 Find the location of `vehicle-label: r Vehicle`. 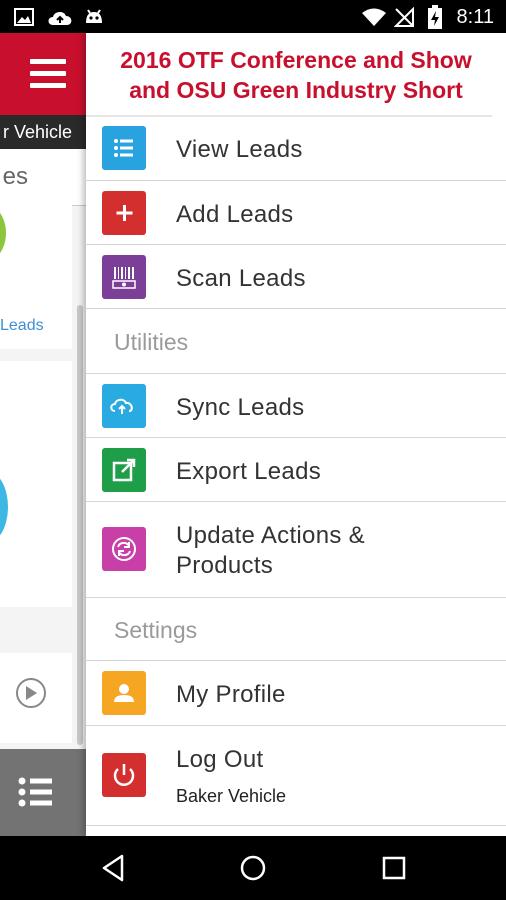

vehicle-label: r Vehicle is located at coordinates (43, 132).